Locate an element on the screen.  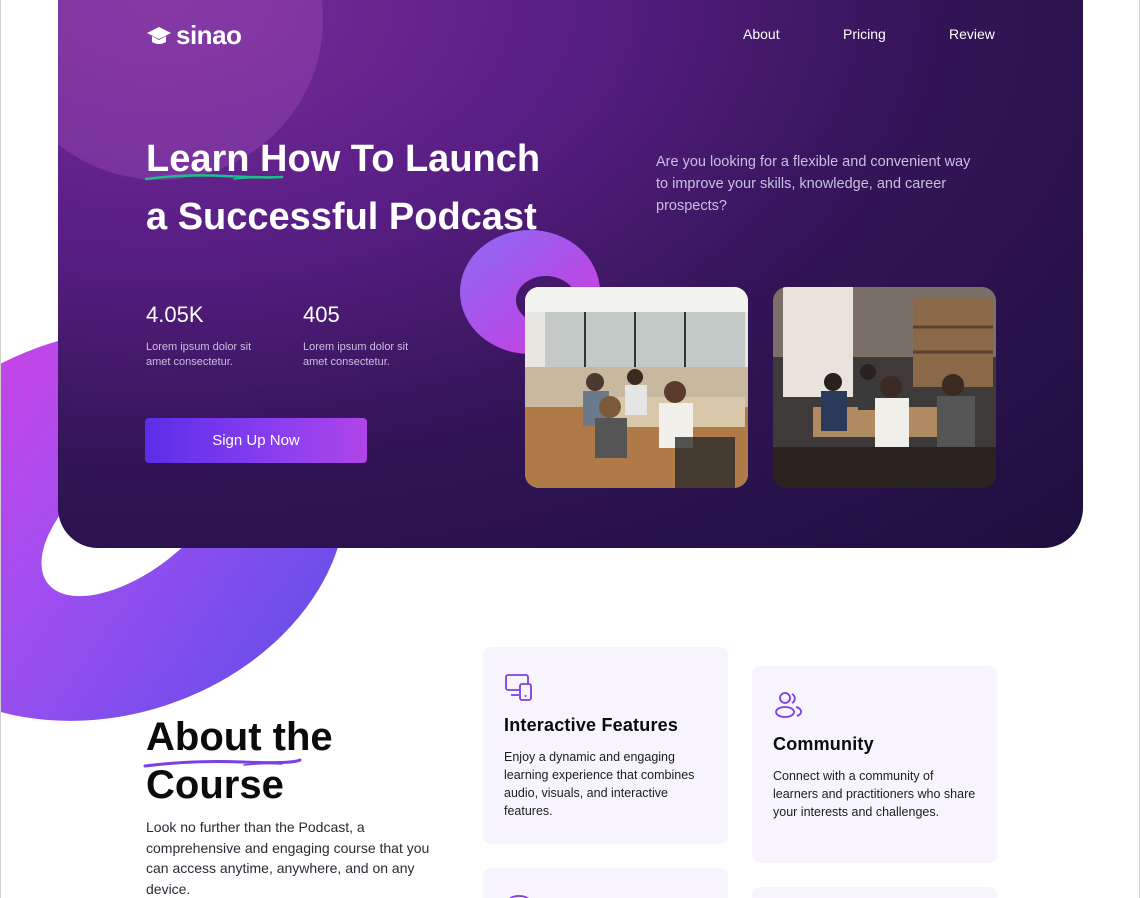
about-underline is located at coordinates (222, 763).